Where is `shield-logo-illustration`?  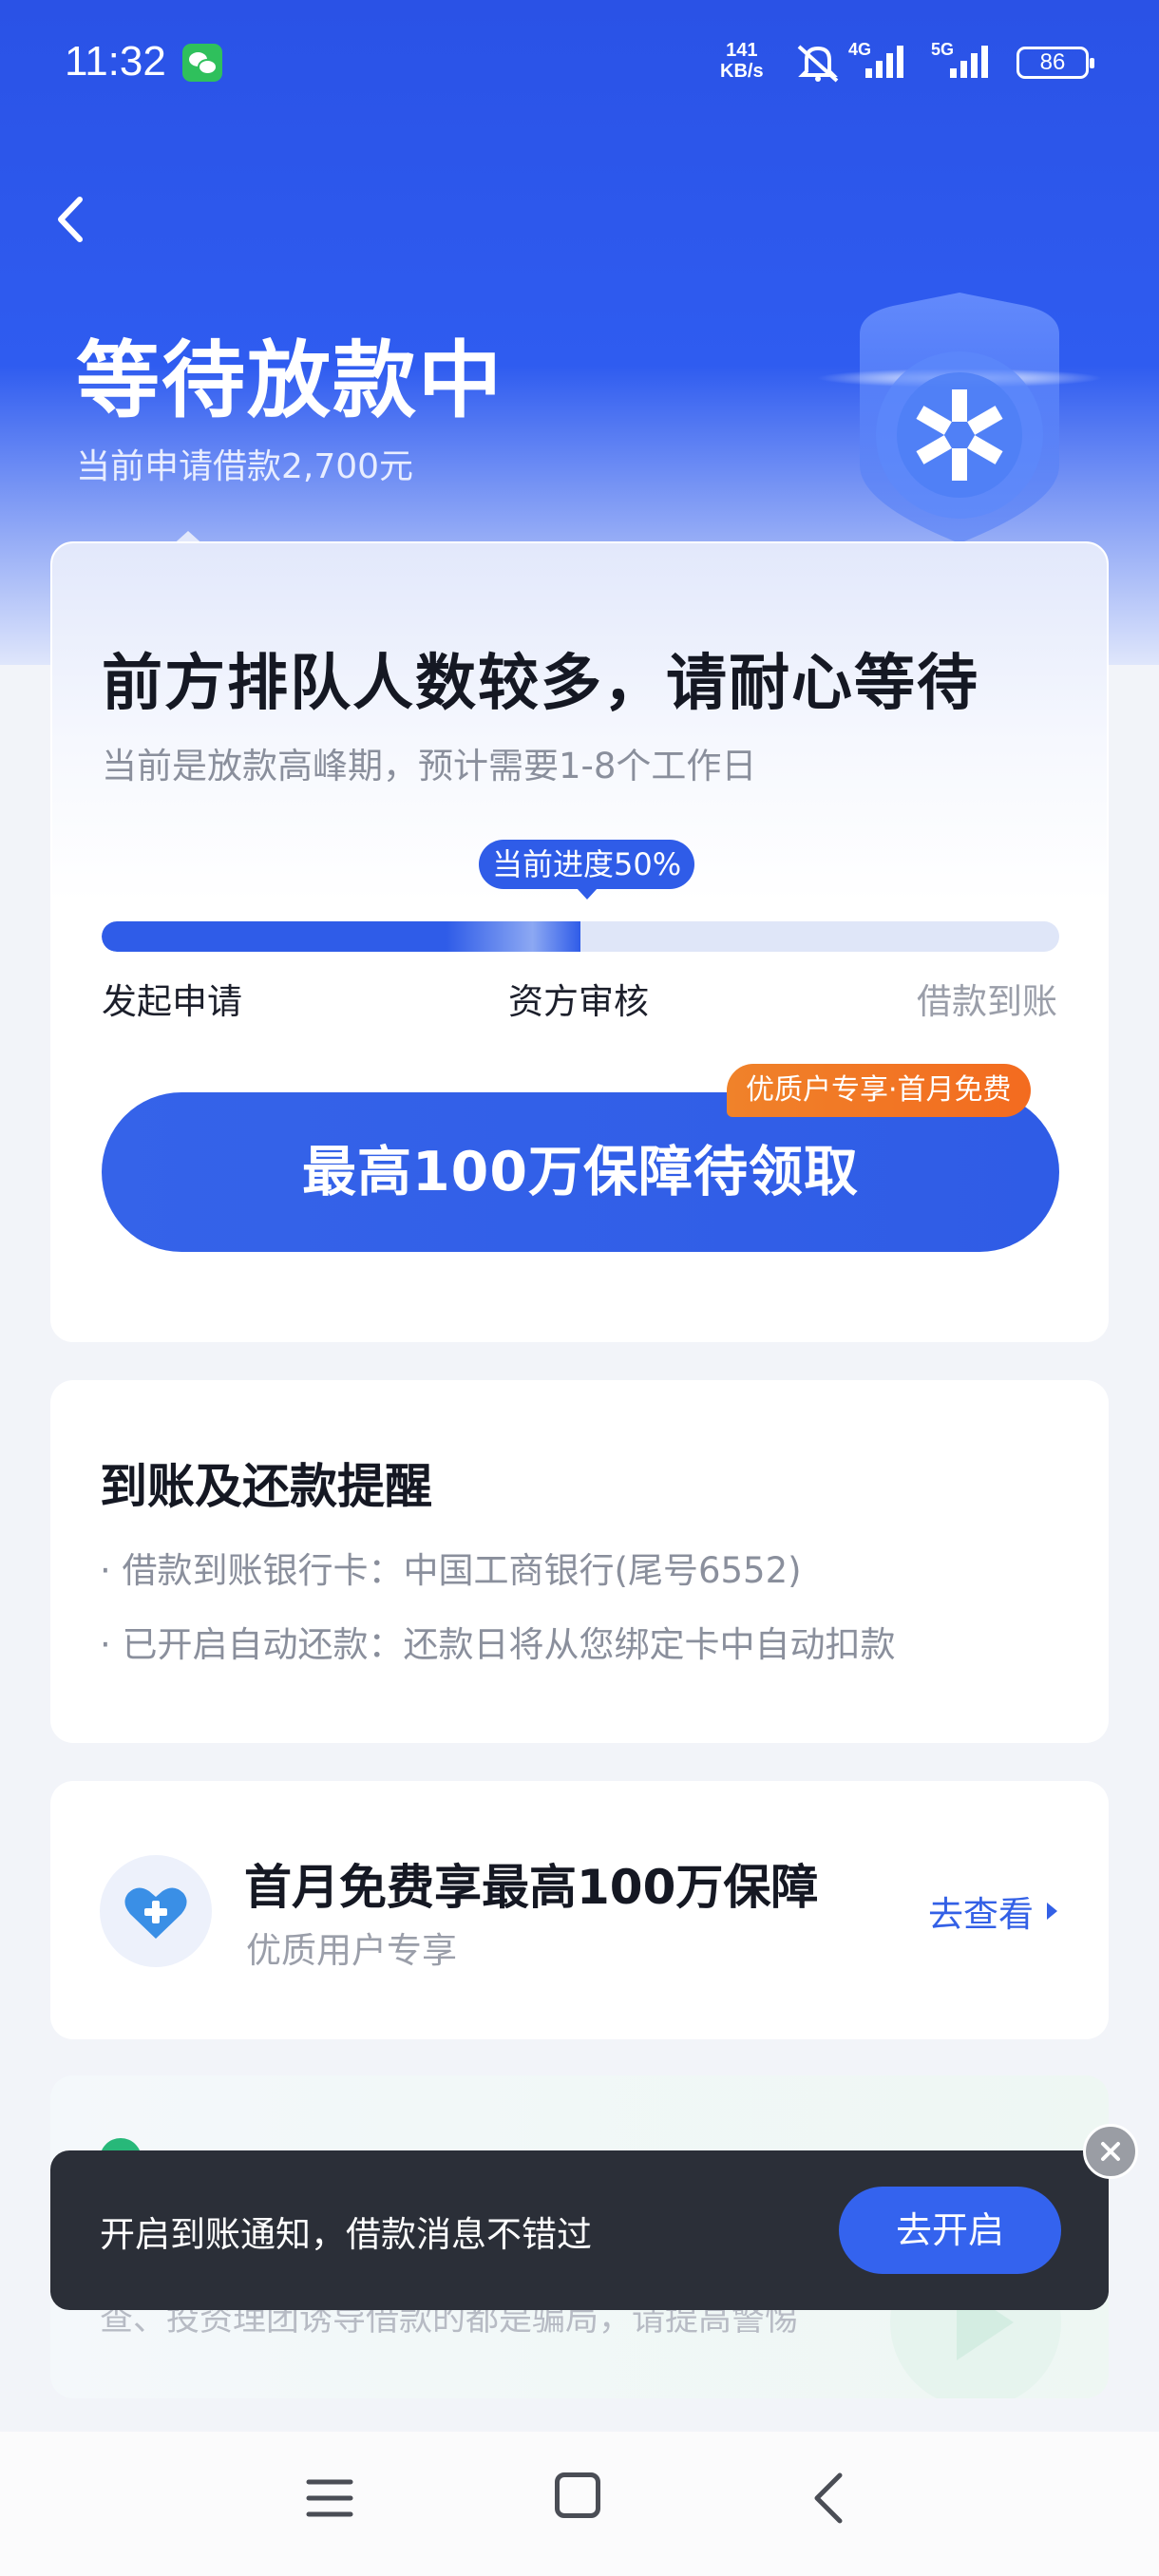
shield-logo-illustration is located at coordinates (959, 418).